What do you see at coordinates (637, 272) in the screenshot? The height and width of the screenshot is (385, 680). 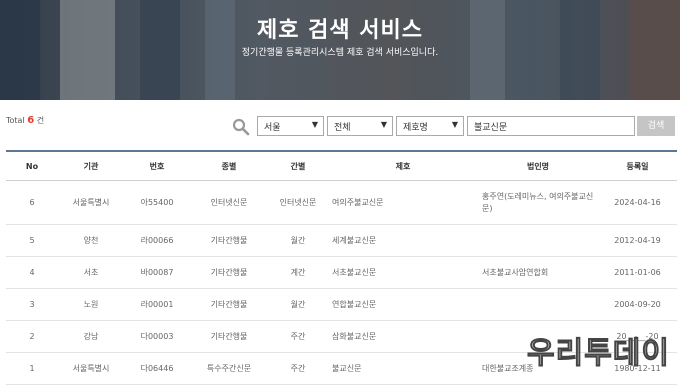 I see `cell-date: 2011-01-06` at bounding box center [637, 272].